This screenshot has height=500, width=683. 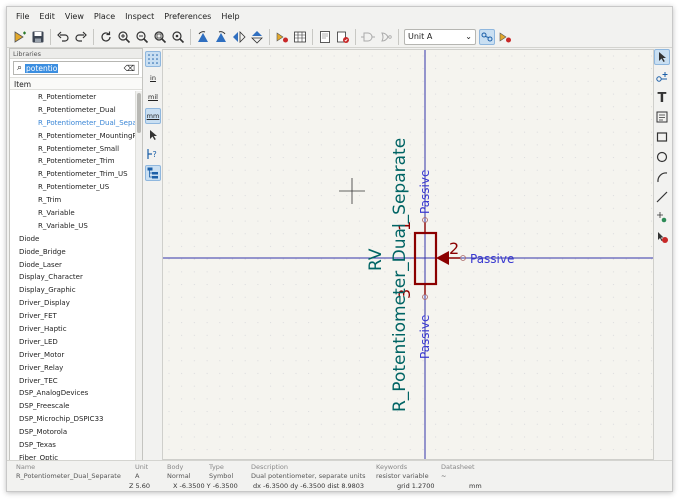 I want to click on library-tree-item: Driver_Haptic, so click(x=73, y=329).